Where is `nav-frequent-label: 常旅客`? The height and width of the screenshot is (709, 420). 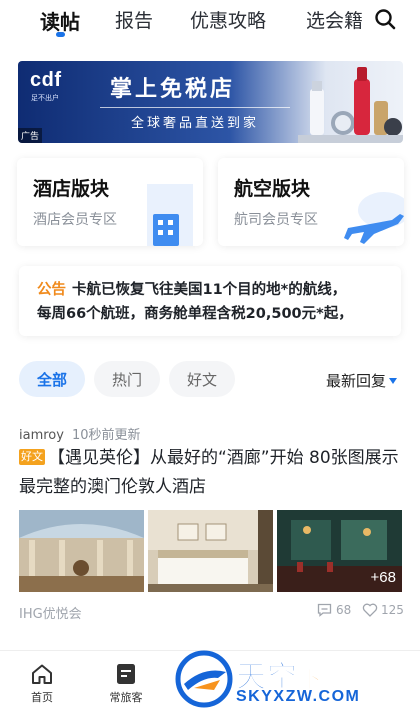 nav-frequent-label: 常旅客 is located at coordinates (126, 697).